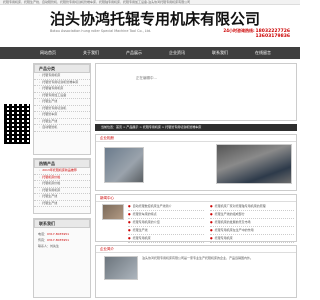 The image size is (320, 300). I want to click on news-item-right: ● 托辊机床厂家对托辊轴专用机床的原理, so click(252, 207).